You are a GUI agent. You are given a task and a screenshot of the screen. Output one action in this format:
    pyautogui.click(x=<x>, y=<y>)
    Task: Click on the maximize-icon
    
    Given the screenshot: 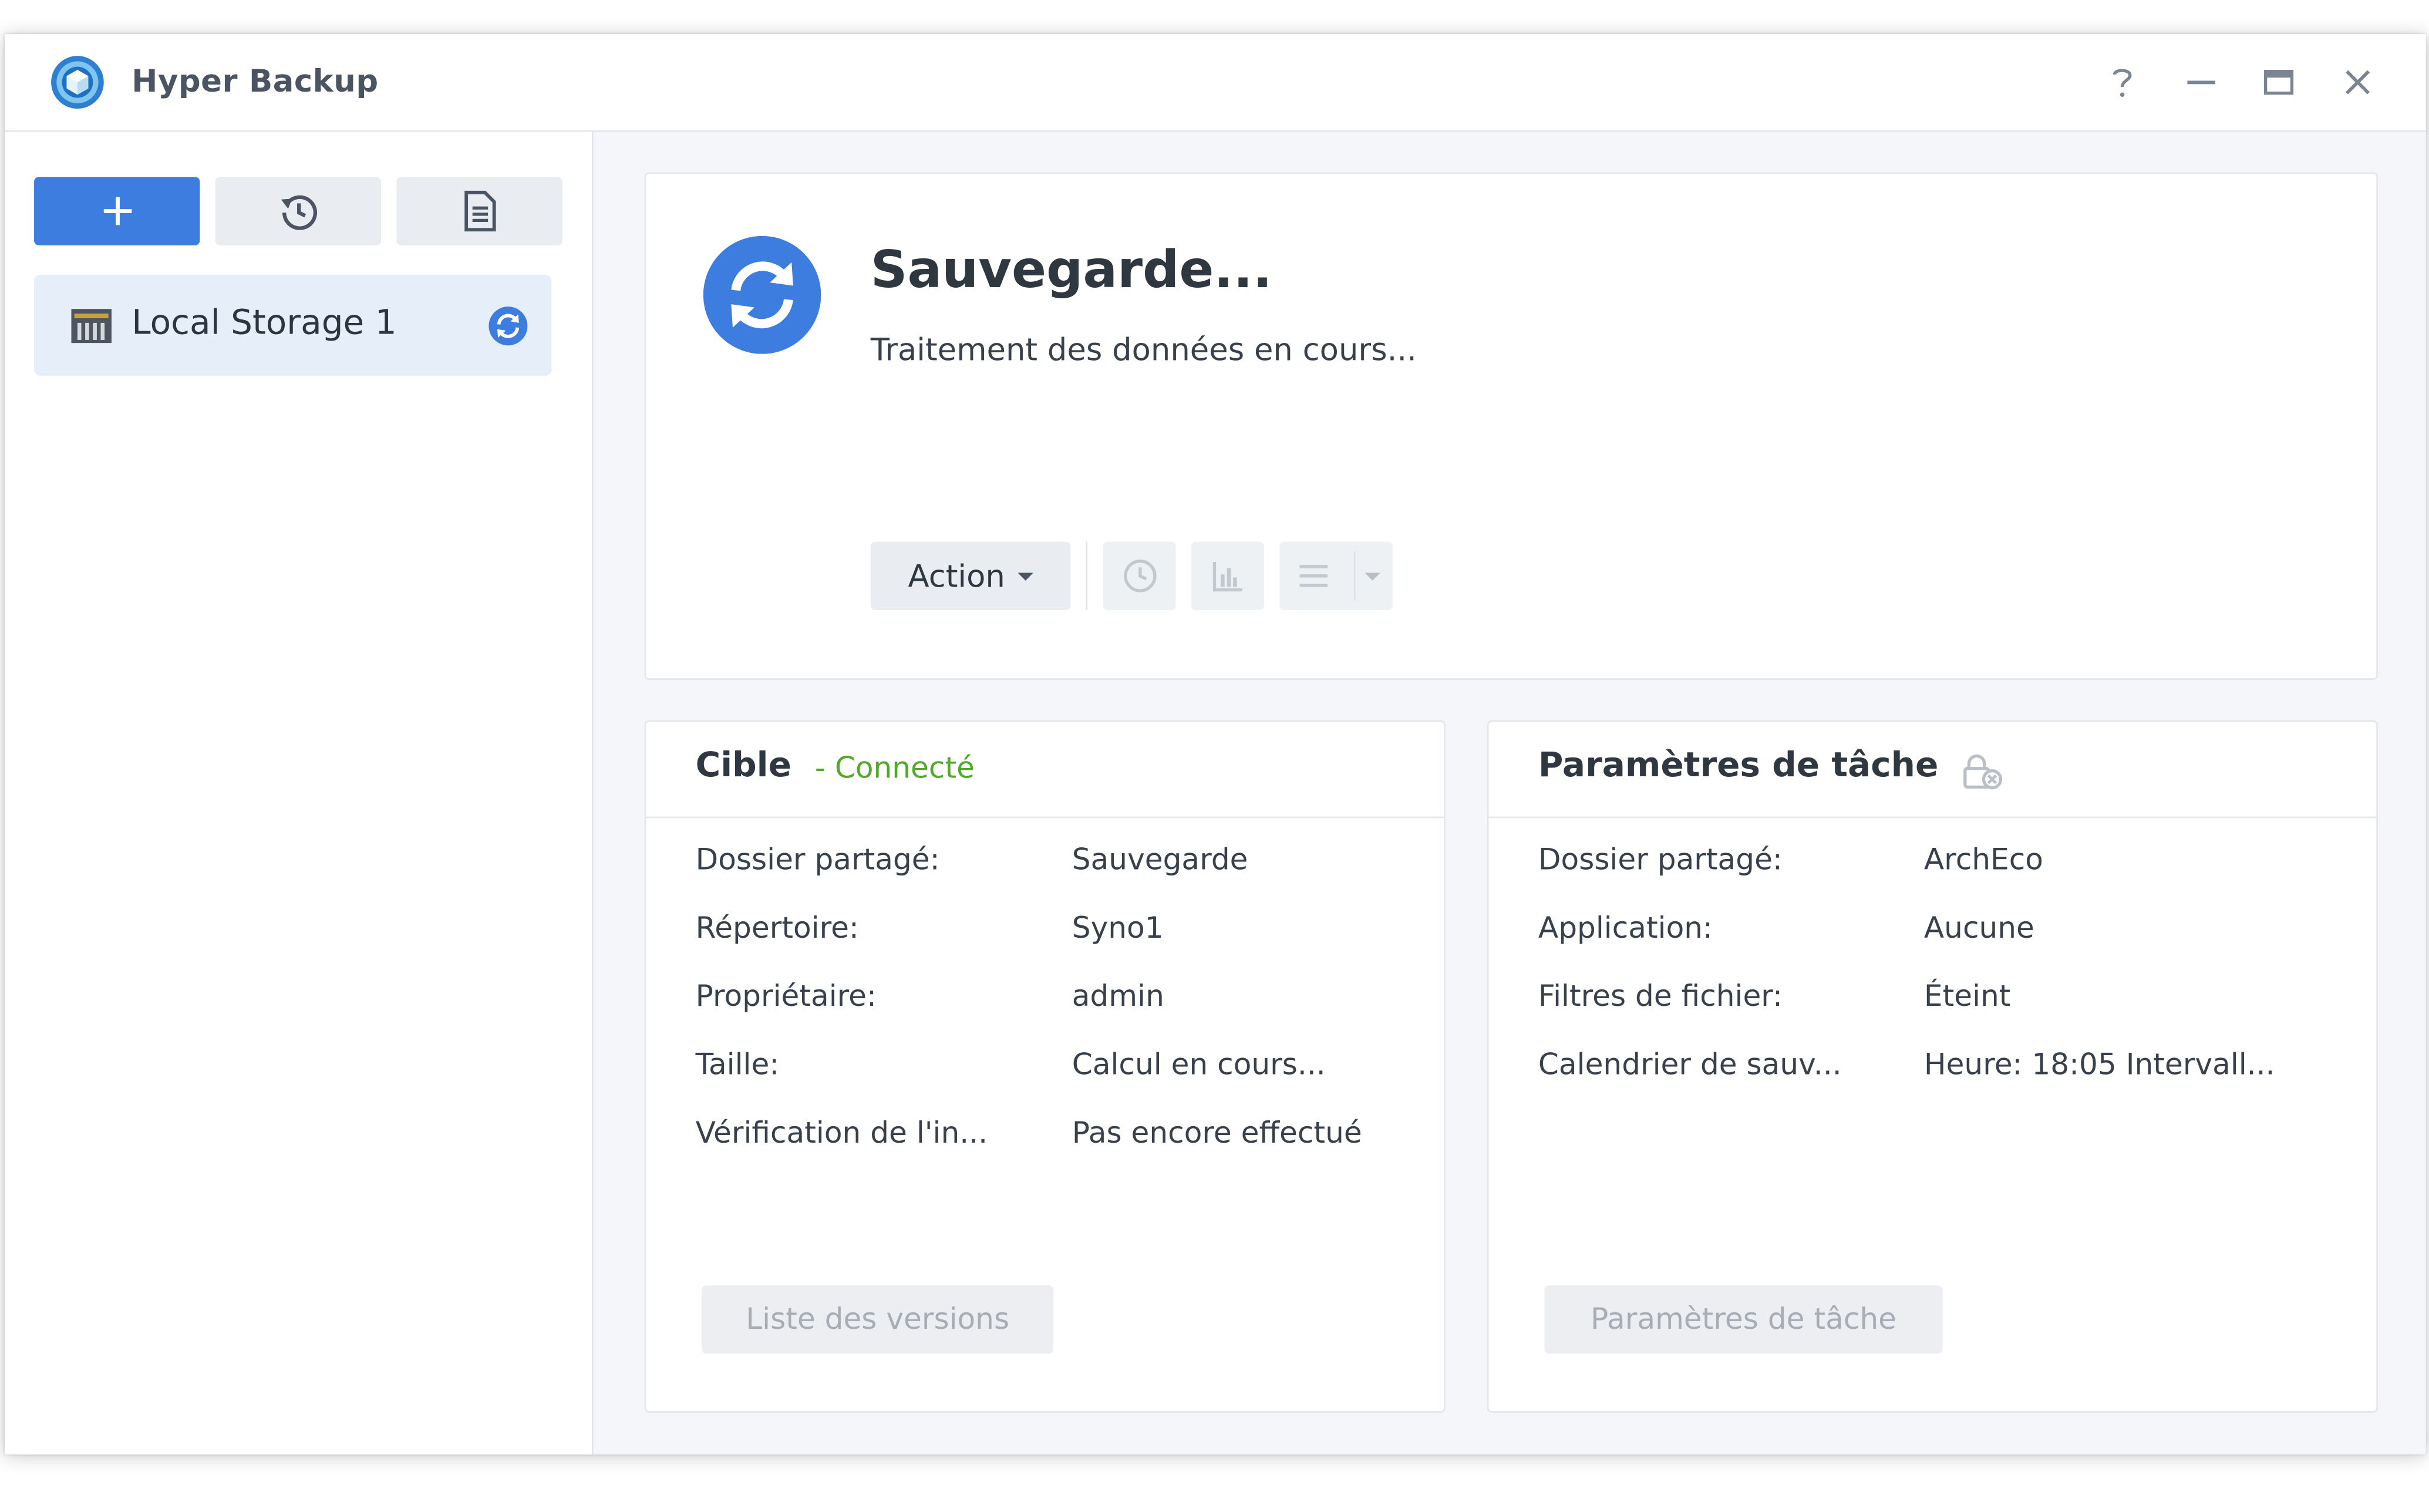 What is the action you would take?
    pyautogui.click(x=2279, y=82)
    